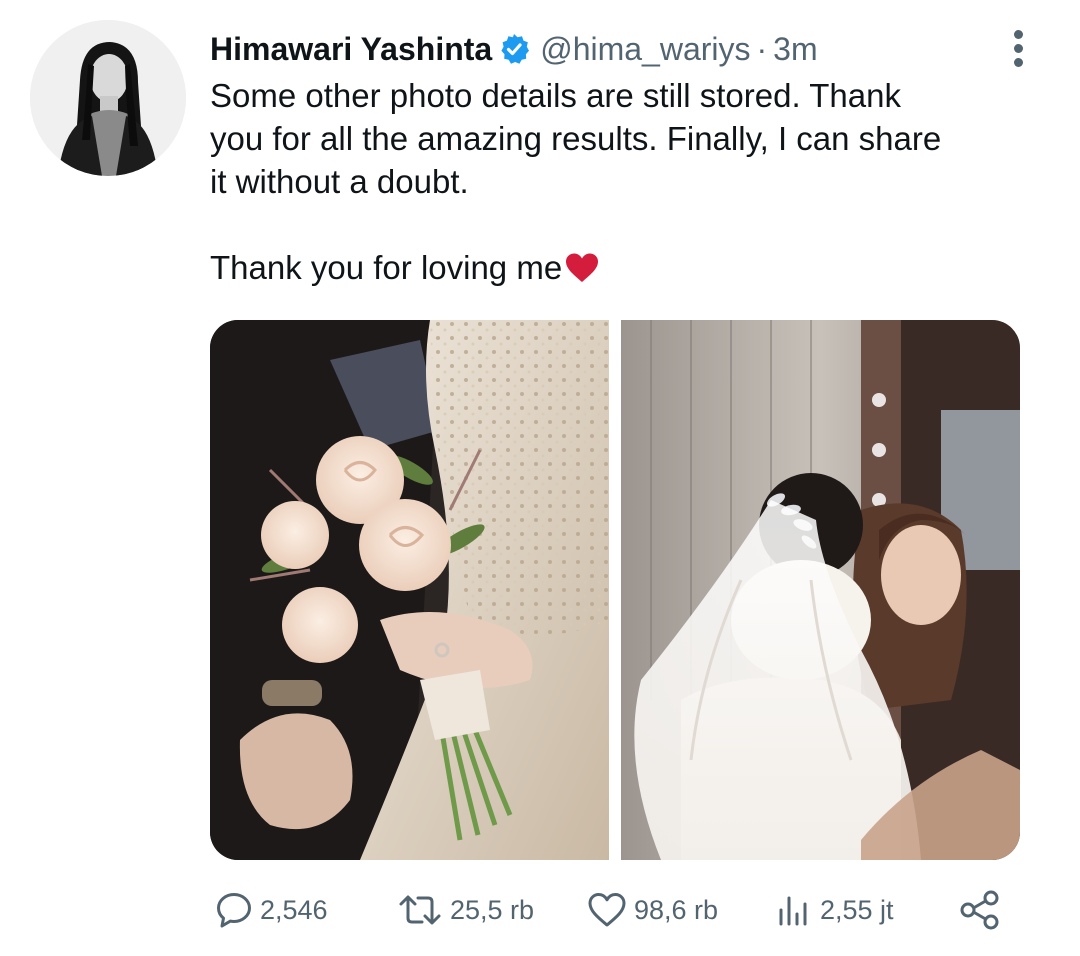 This screenshot has height=956, width=1080. What do you see at coordinates (630, 267) in the screenshot?
I see `tweet-text-last-line: Thank you for loving me` at bounding box center [630, 267].